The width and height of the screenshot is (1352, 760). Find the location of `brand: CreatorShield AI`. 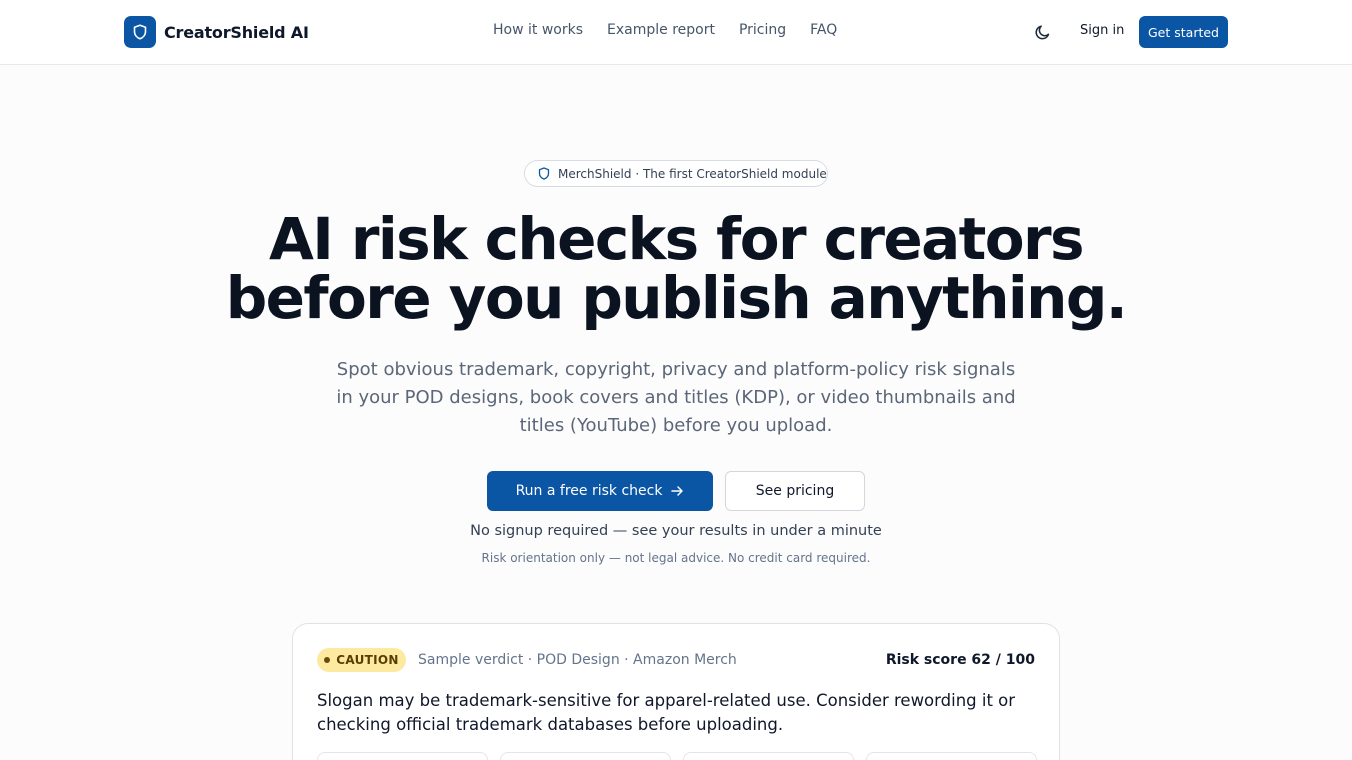

brand: CreatorShield AI is located at coordinates (216, 32).